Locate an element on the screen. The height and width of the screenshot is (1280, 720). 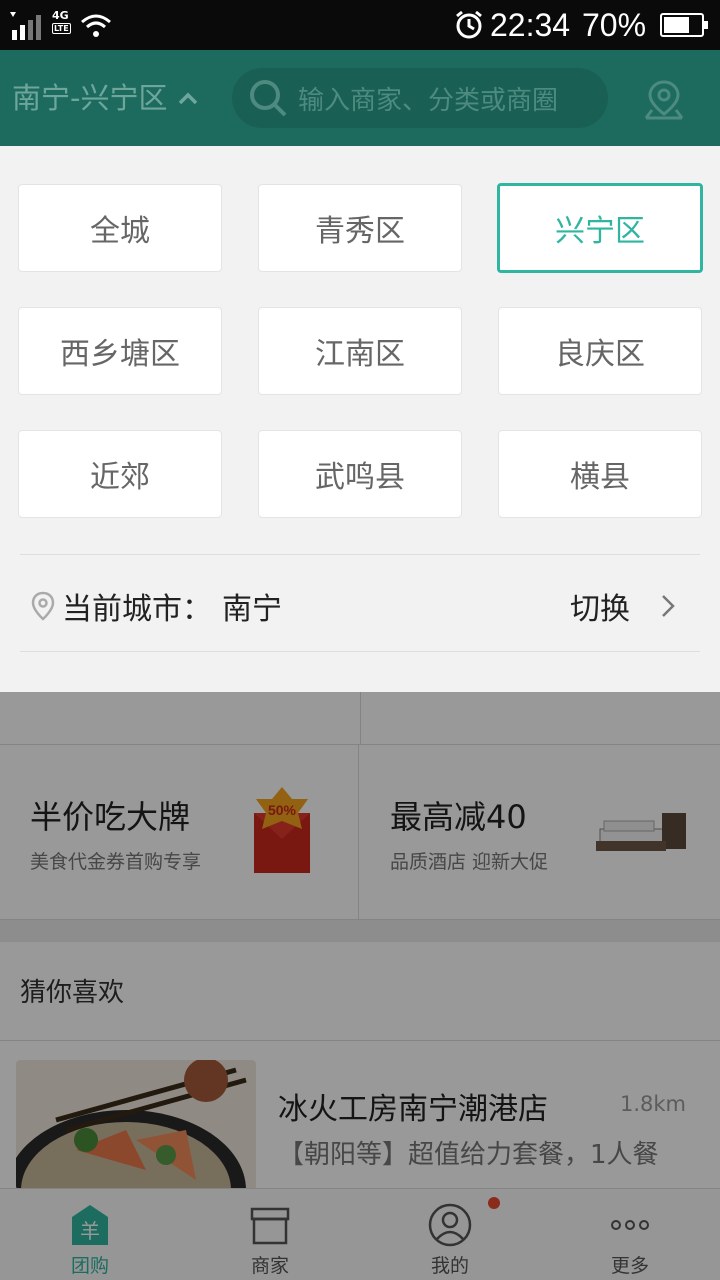
district-option: 良庆区 is located at coordinates (600, 351).